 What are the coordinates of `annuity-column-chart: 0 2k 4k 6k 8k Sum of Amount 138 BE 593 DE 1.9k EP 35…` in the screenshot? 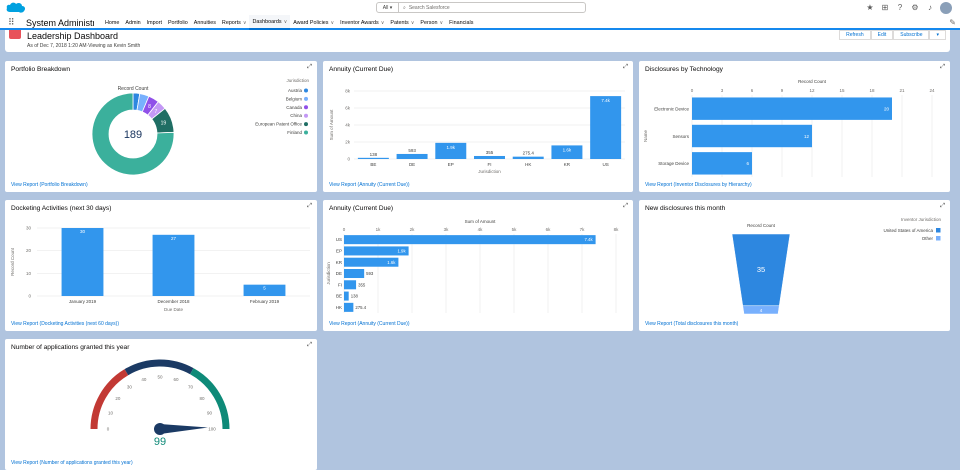 It's located at (477, 131).